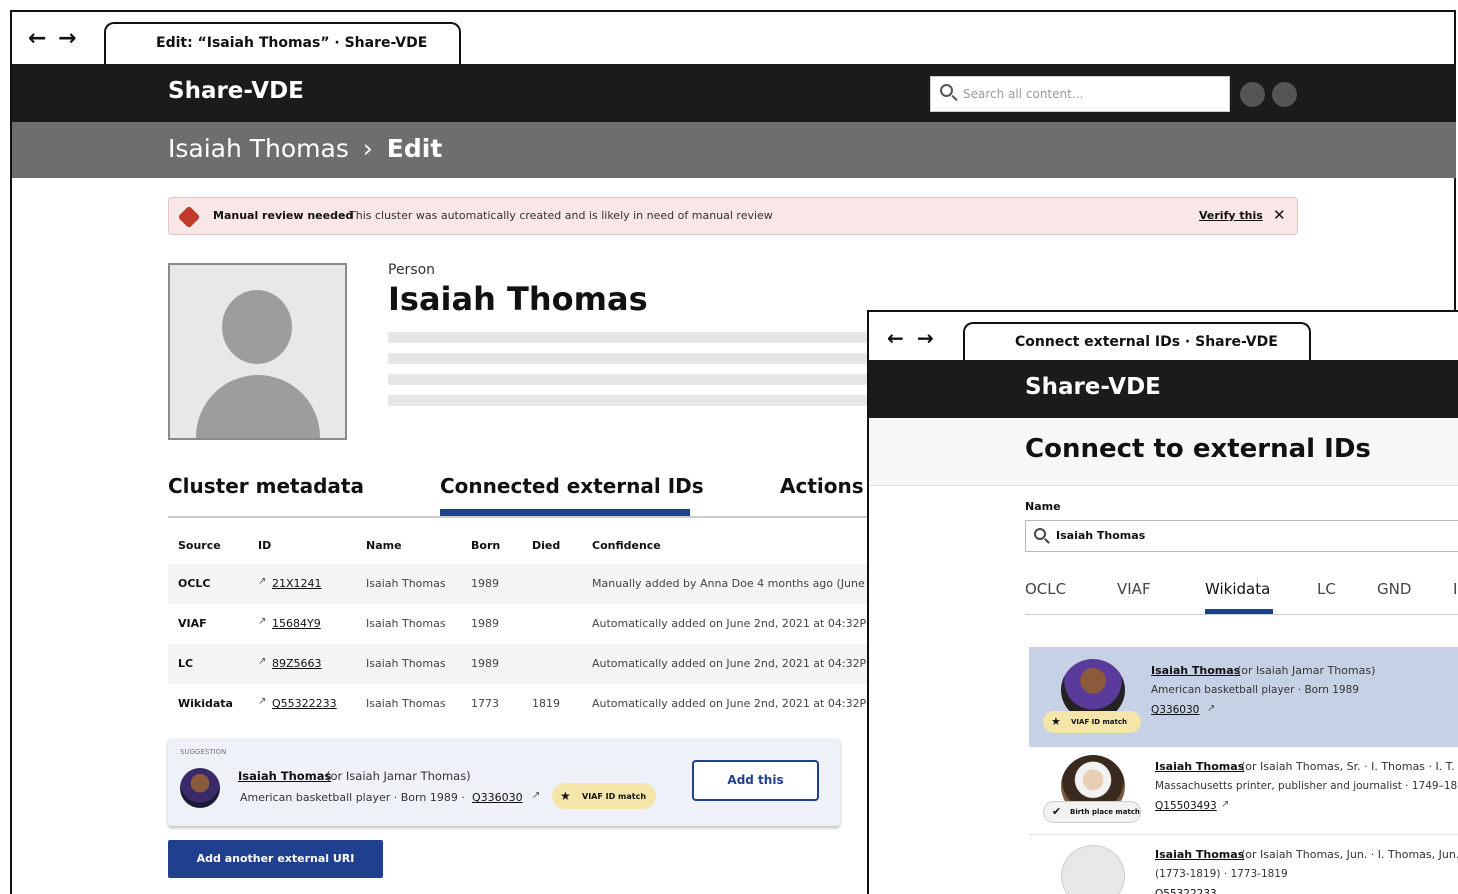  I want to click on warning-icon, so click(189, 217).